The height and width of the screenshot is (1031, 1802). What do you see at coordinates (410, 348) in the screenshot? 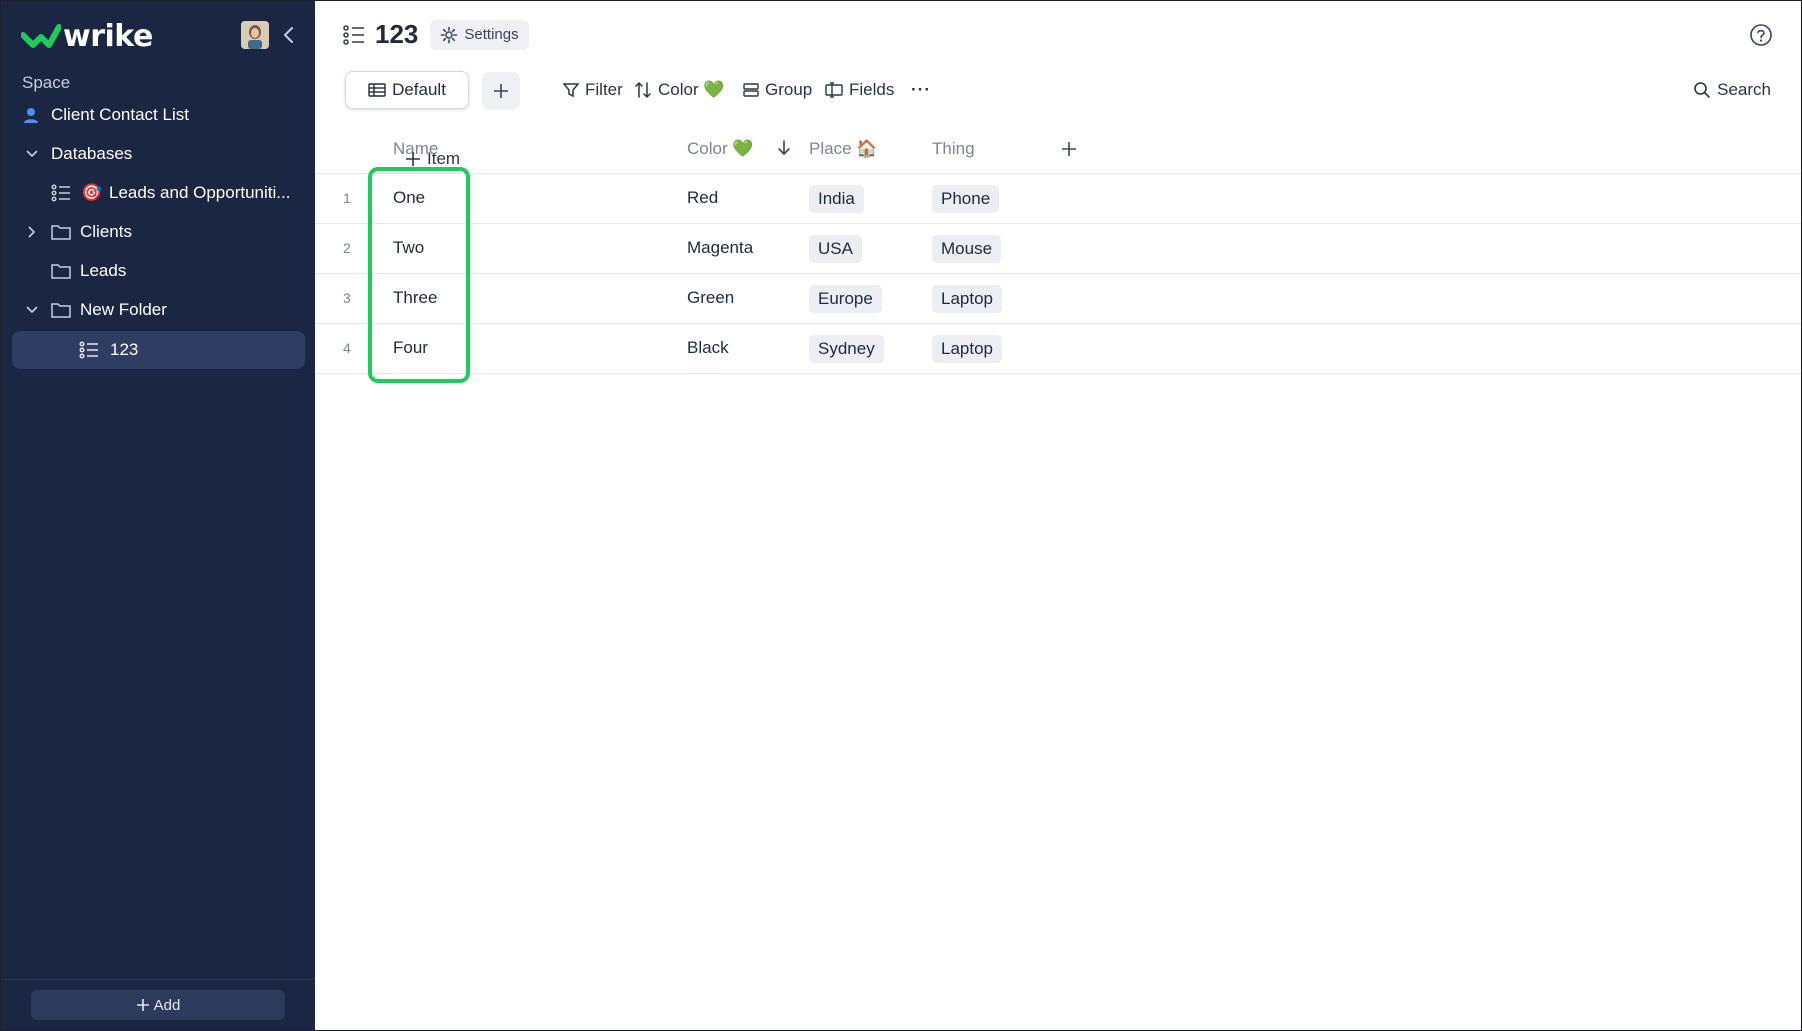
I see `cell-name: Four` at bounding box center [410, 348].